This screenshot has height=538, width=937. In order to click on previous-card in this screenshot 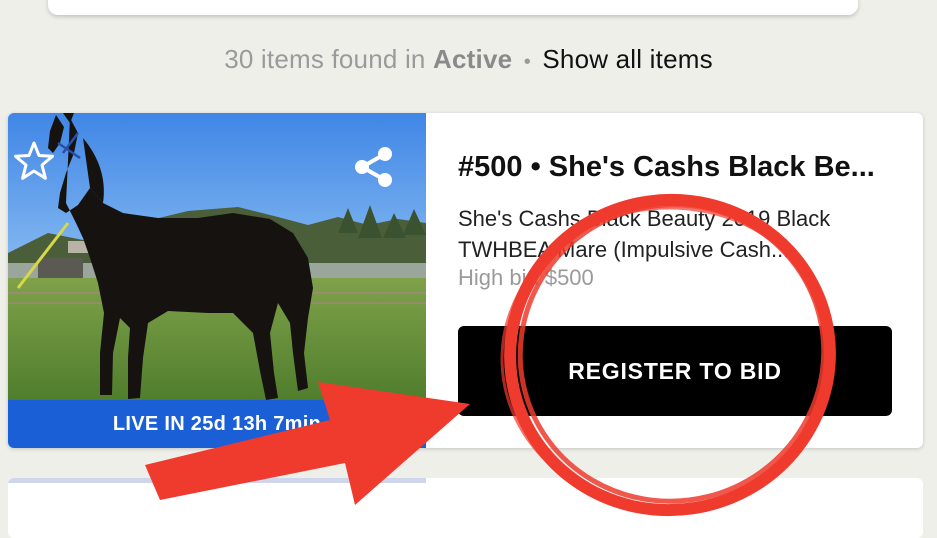, I will do `click(453, 7)`.